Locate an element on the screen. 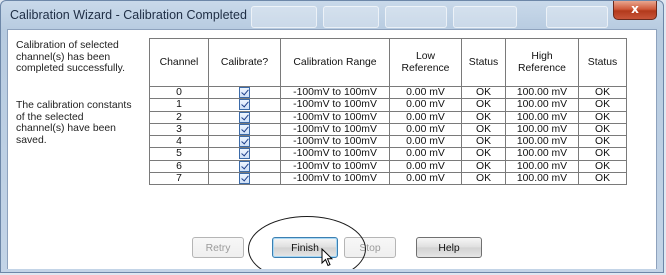  header-calibration-range: Calibration Range is located at coordinates (335, 62).